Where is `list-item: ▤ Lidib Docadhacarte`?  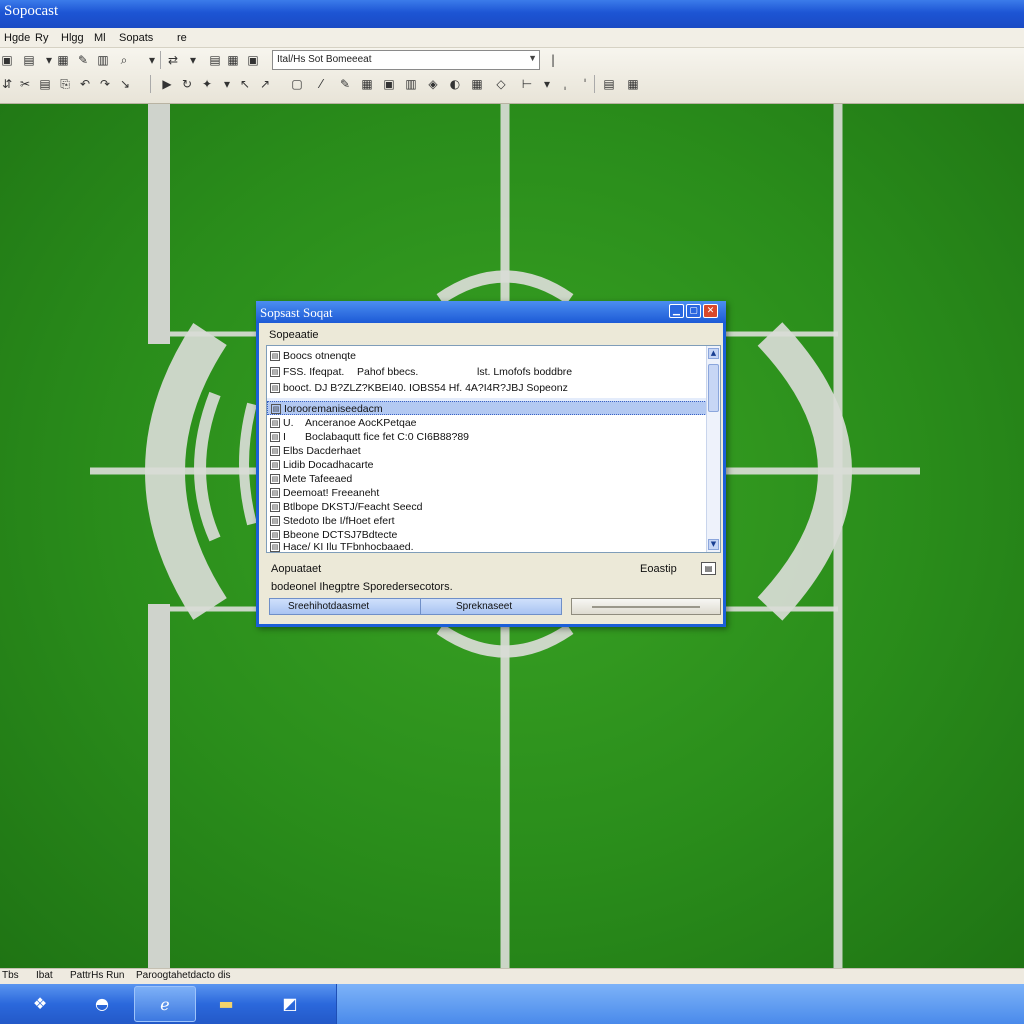
list-item: ▤ Lidib Docadhacarte is located at coordinates (487, 465).